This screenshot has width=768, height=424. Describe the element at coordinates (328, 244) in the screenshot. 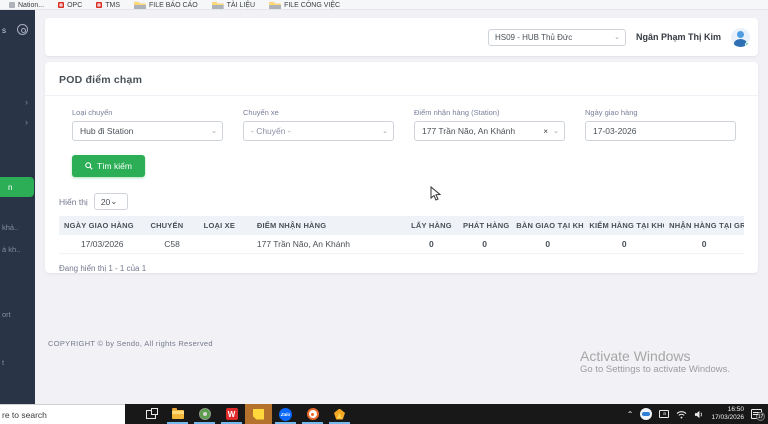

I see `table-cell: 177 Trần Não, An Khánh` at that location.